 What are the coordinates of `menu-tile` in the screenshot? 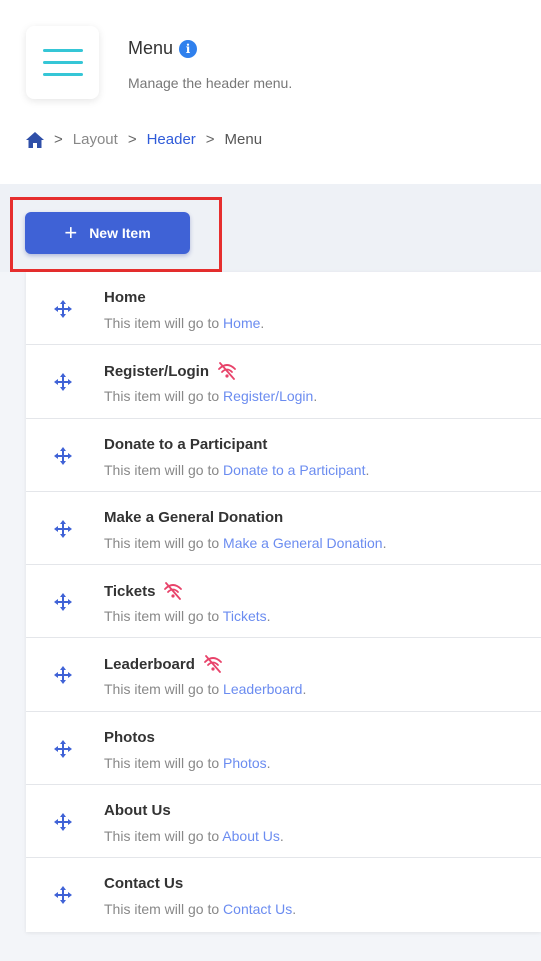 It's located at (62, 62).